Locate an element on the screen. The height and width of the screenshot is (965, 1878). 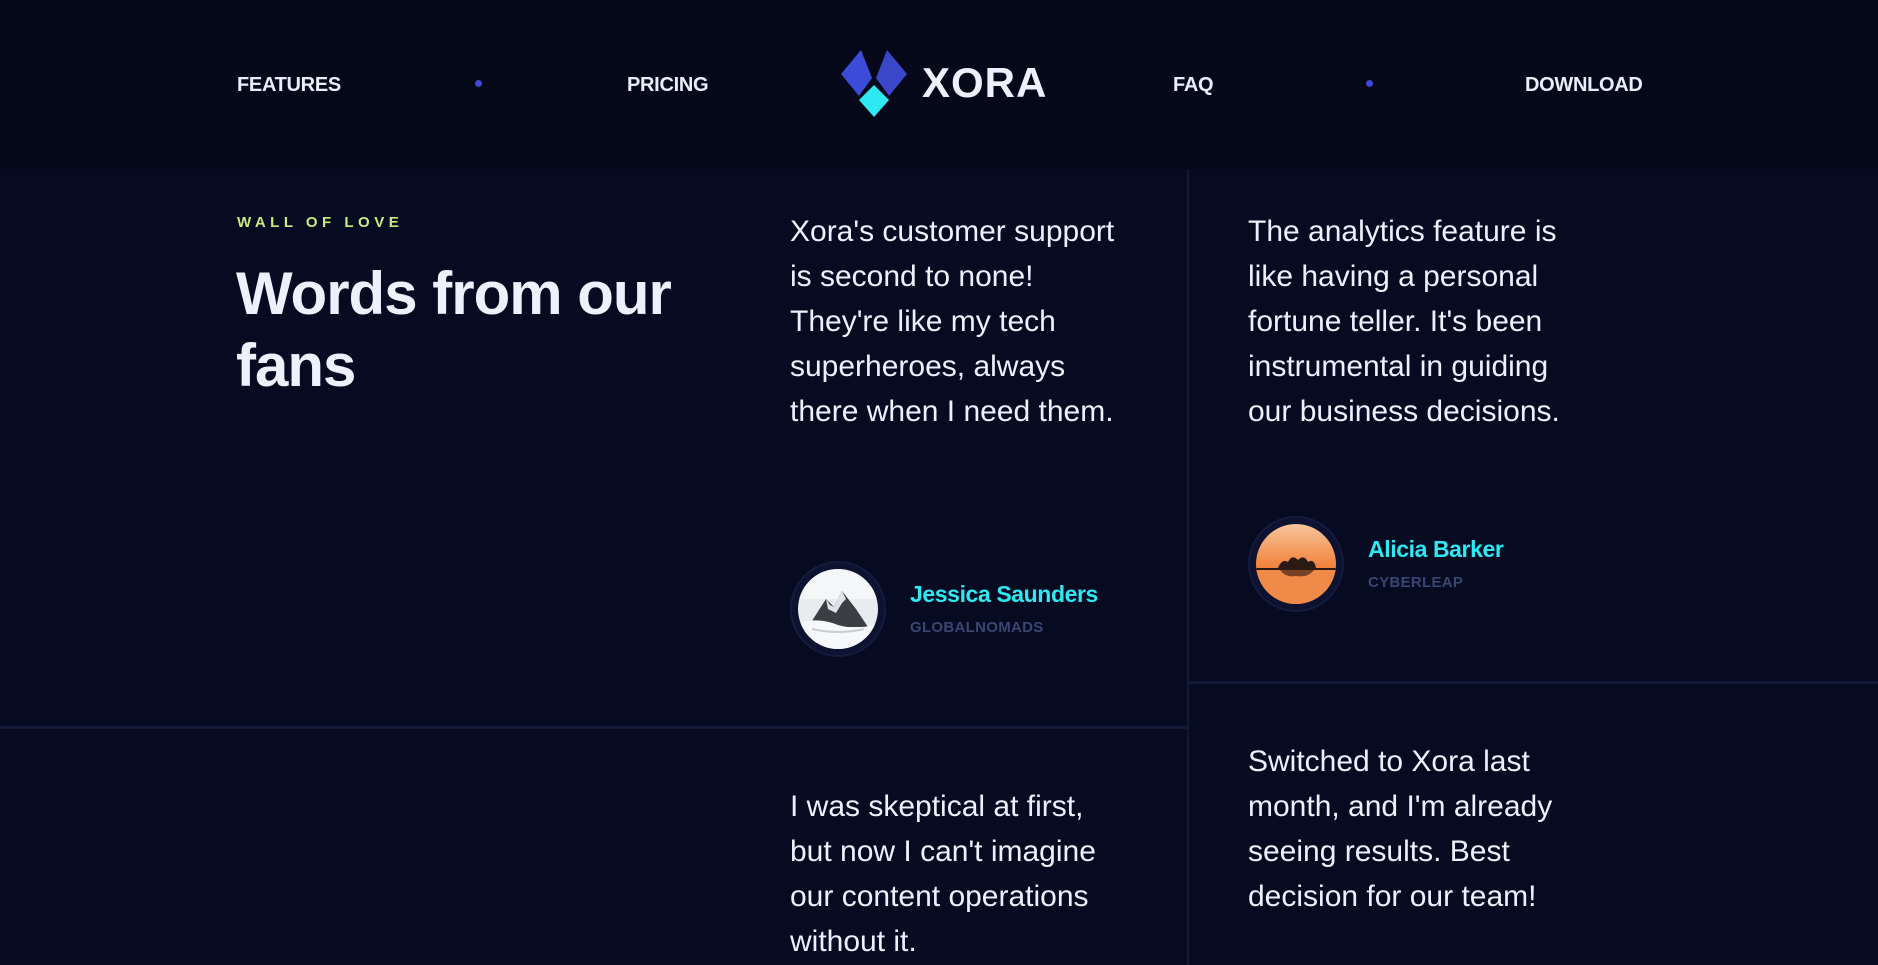
logo-wordmark: XORA is located at coordinates (985, 82).